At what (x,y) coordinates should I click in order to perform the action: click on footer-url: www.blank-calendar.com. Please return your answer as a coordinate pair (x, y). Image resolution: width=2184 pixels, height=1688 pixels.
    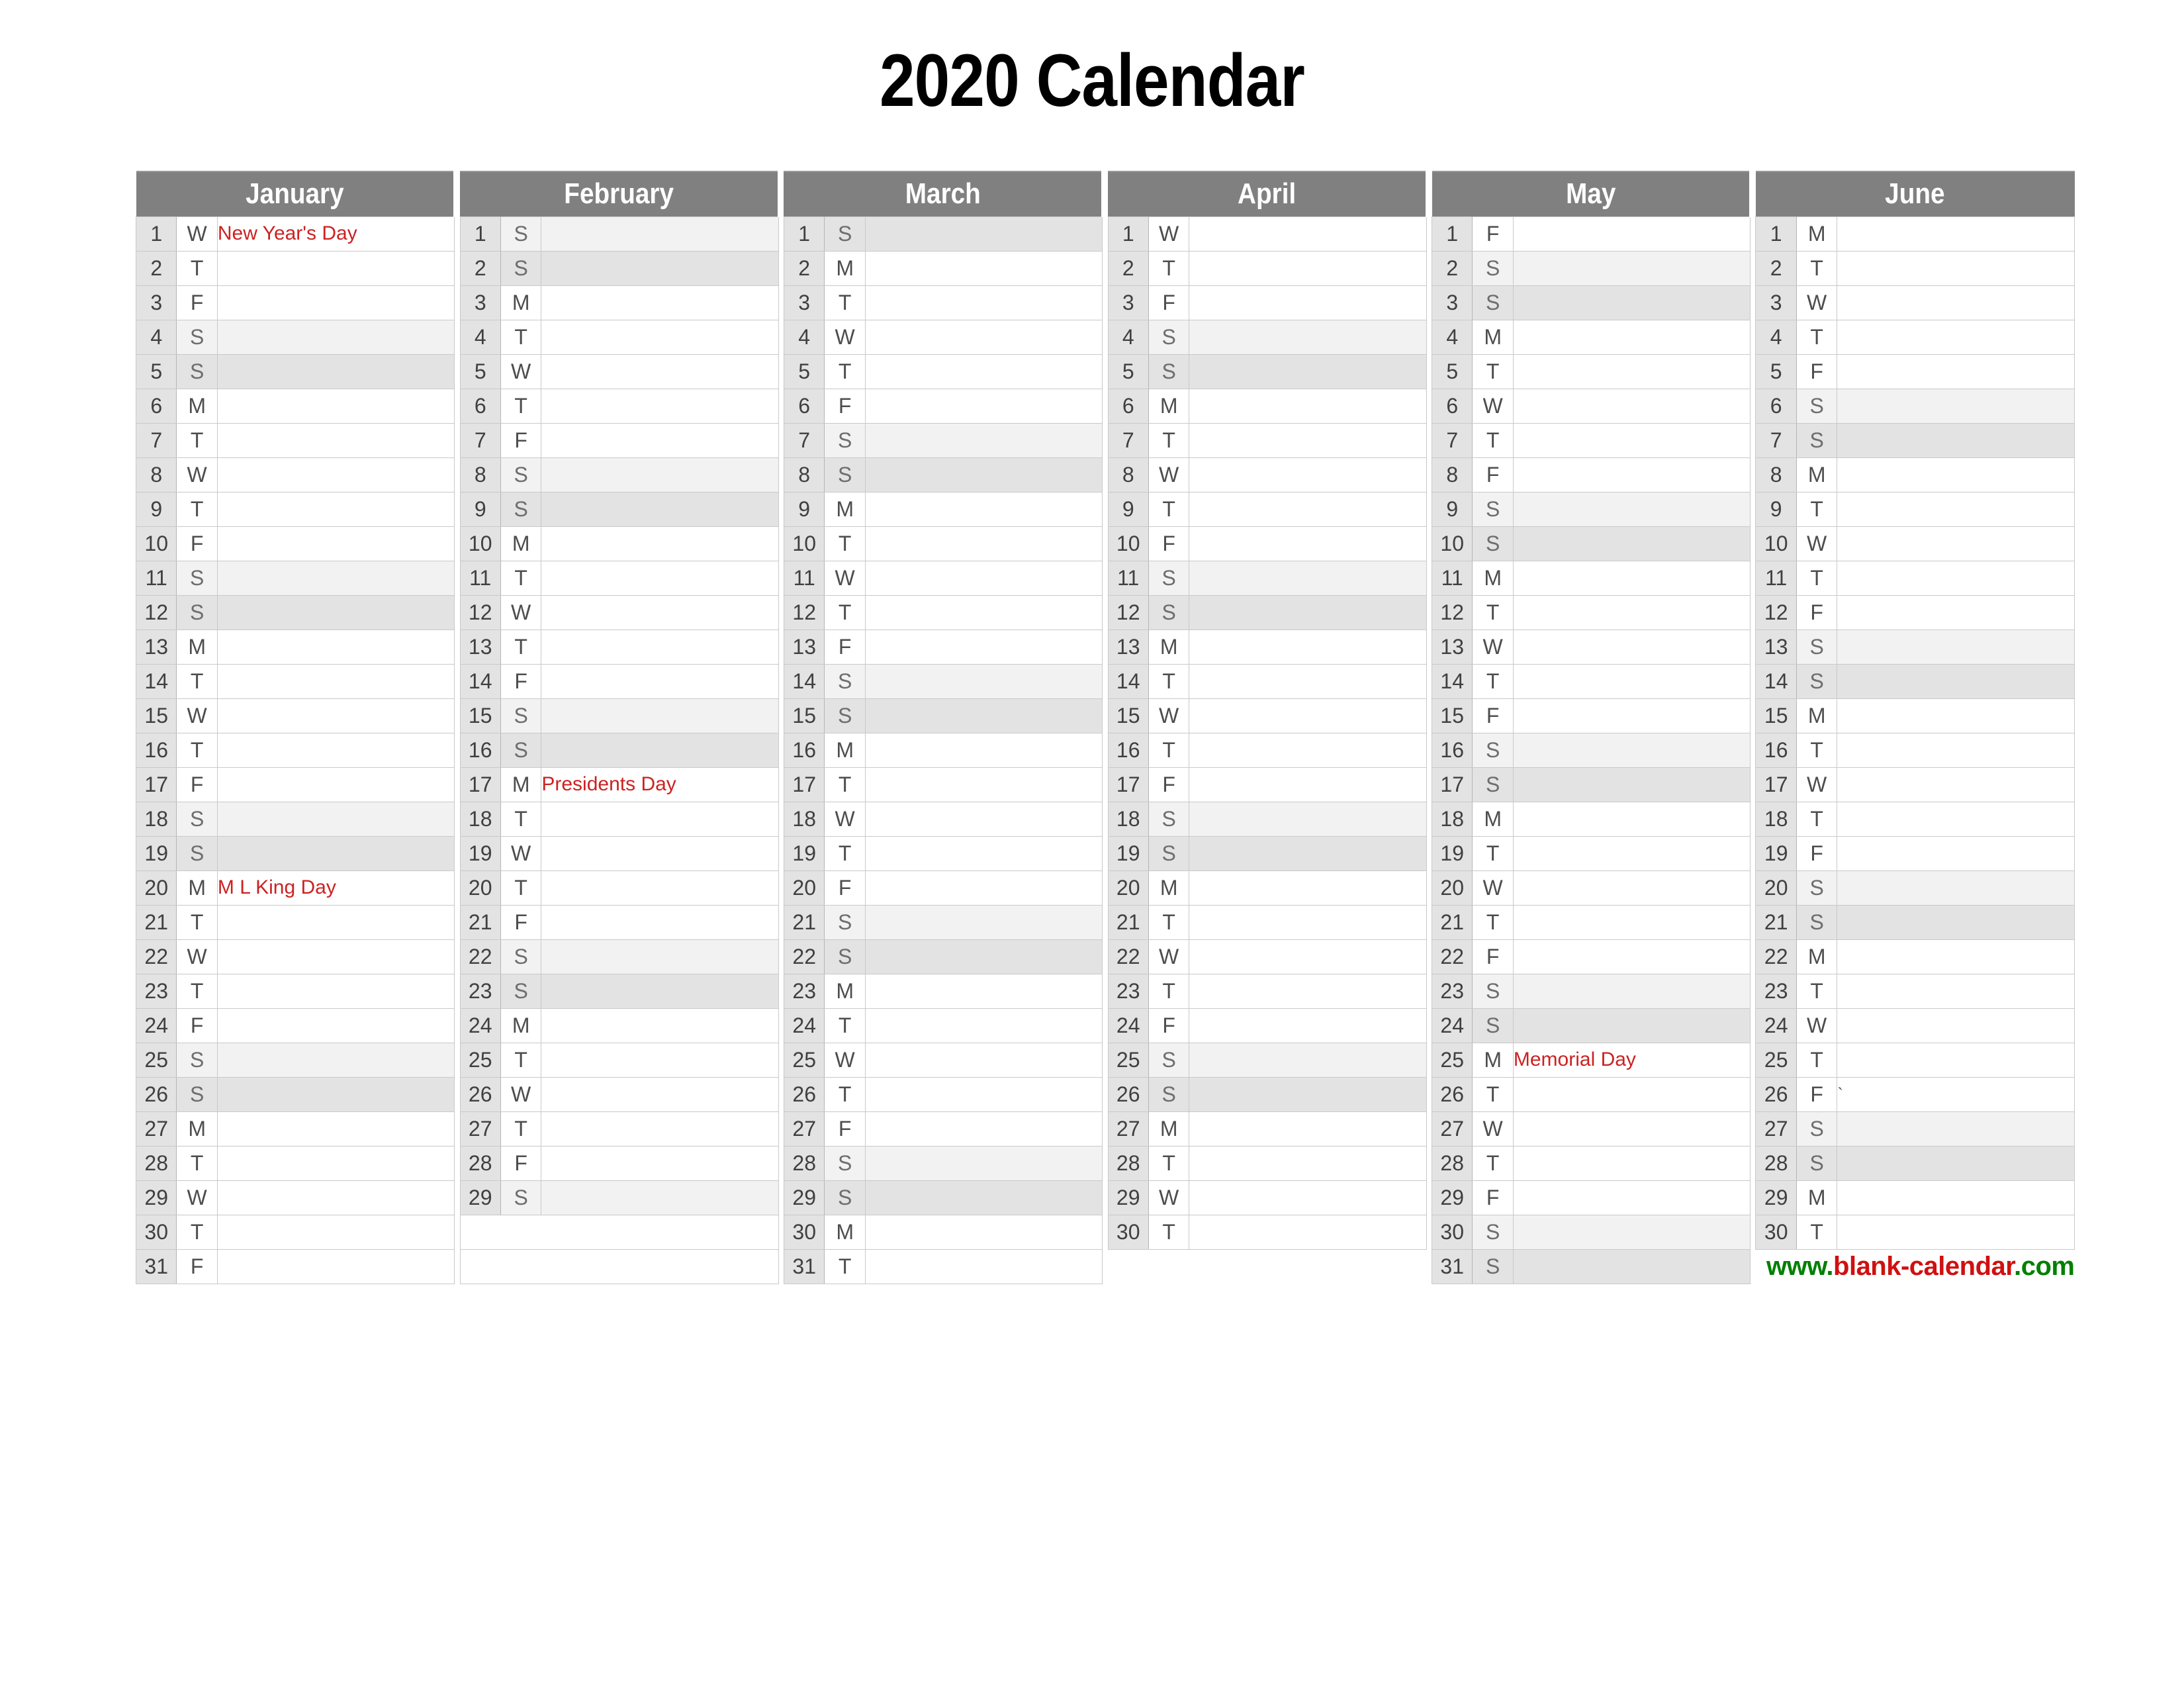
    Looking at the image, I should click on (1915, 1266).